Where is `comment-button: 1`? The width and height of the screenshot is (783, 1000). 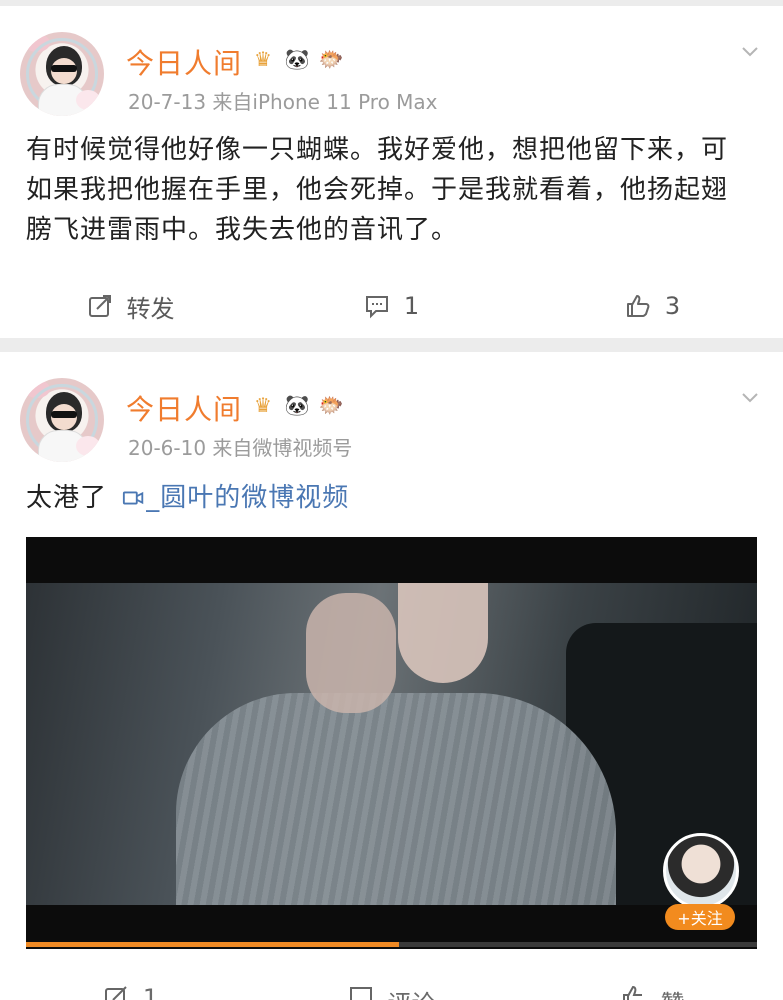 comment-button: 1 is located at coordinates (391, 306).